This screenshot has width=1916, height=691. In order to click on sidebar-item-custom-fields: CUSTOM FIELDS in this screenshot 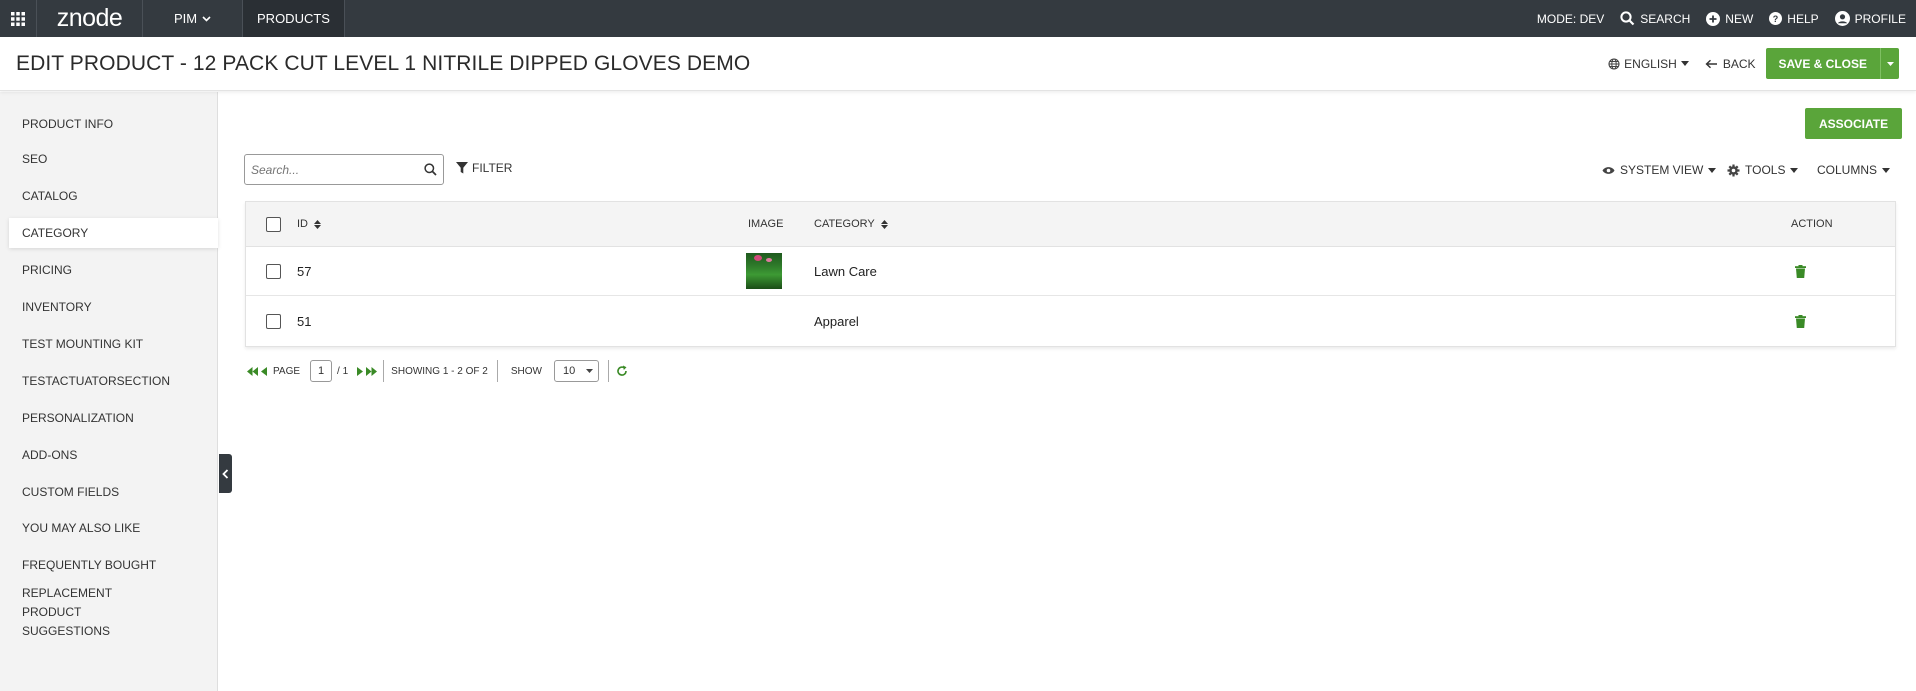, I will do `click(109, 492)`.